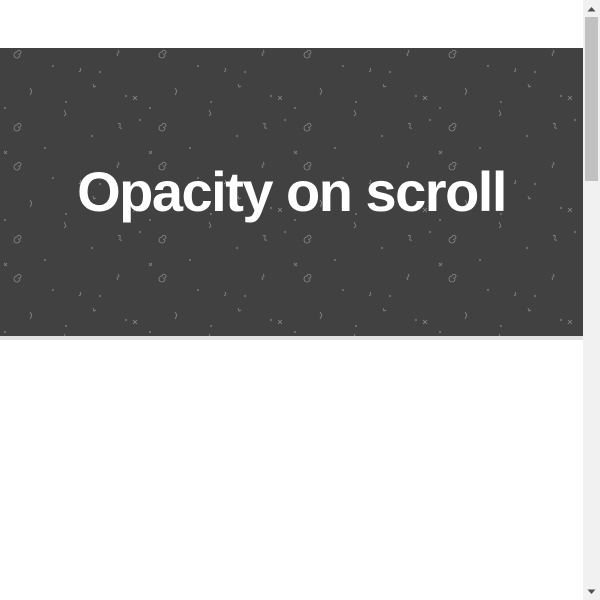 The width and height of the screenshot is (600, 600). Describe the element at coordinates (591, 300) in the screenshot. I see `vertical-scrollbar` at that location.